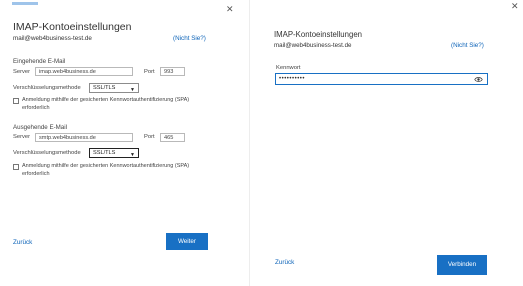 Image resolution: width=523 pixels, height=286 pixels. I want to click on next-button: Weiter, so click(187, 241).